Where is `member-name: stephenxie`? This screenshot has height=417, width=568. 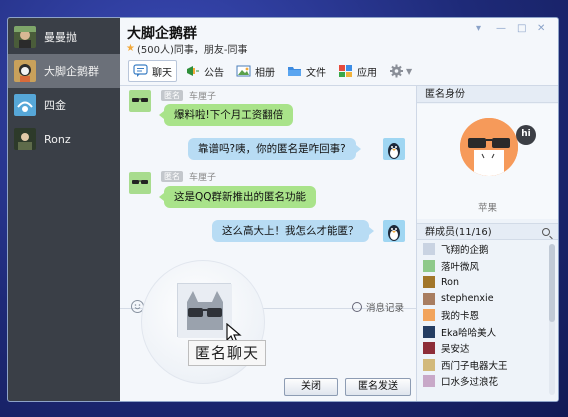 member-name: stephenxie is located at coordinates (467, 299).